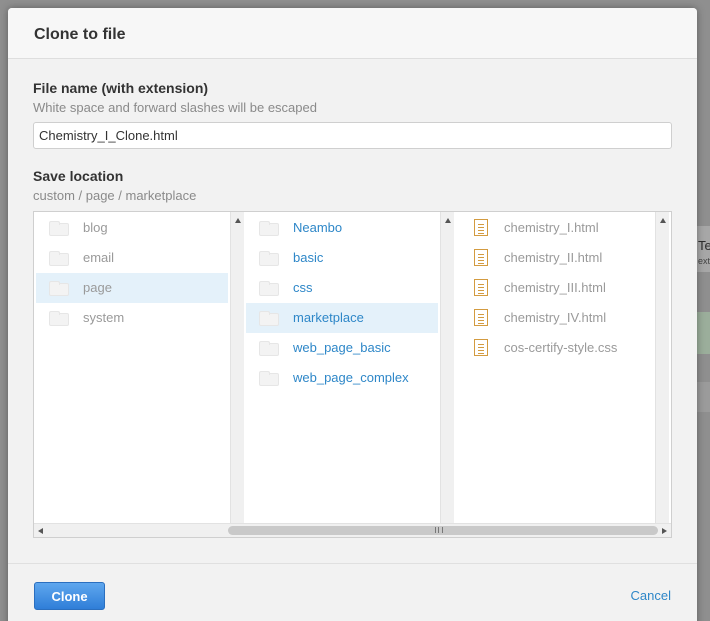  What do you see at coordinates (351, 377) in the screenshot?
I see `item-label: web_page_complex` at bounding box center [351, 377].